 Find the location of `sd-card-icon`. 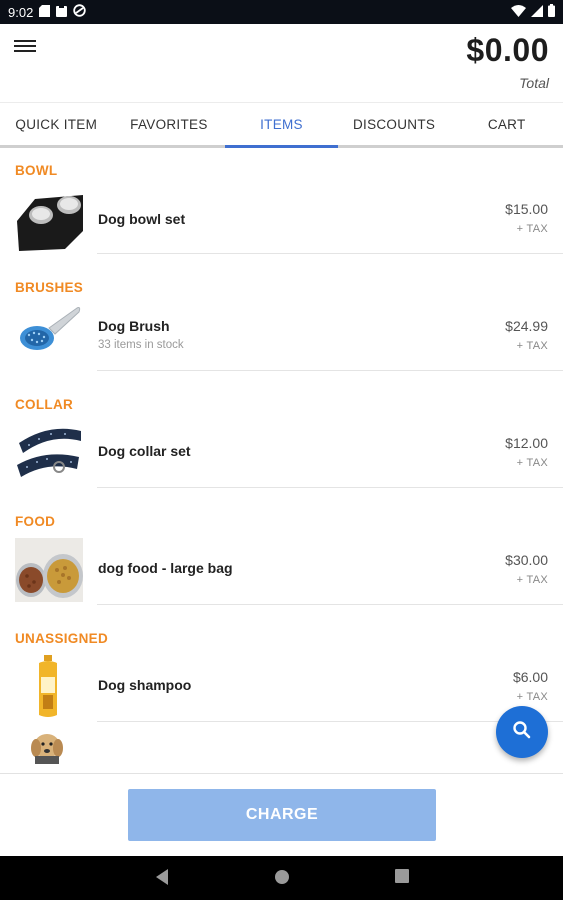

sd-card-icon is located at coordinates (45, 12).